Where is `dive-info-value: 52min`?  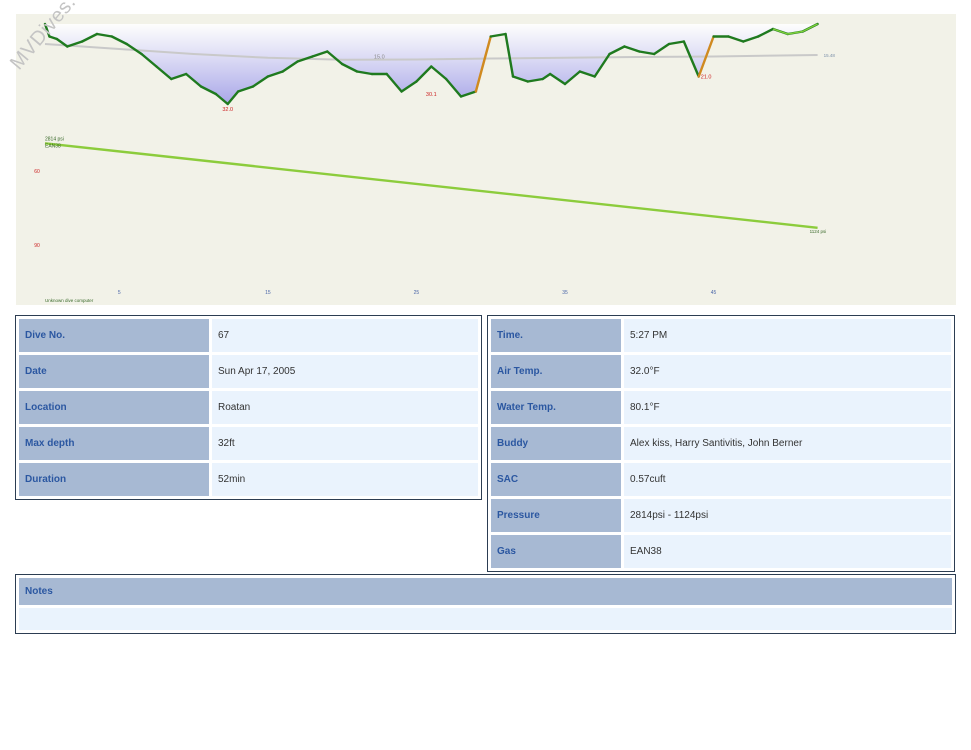 dive-info-value: 52min is located at coordinates (345, 479).